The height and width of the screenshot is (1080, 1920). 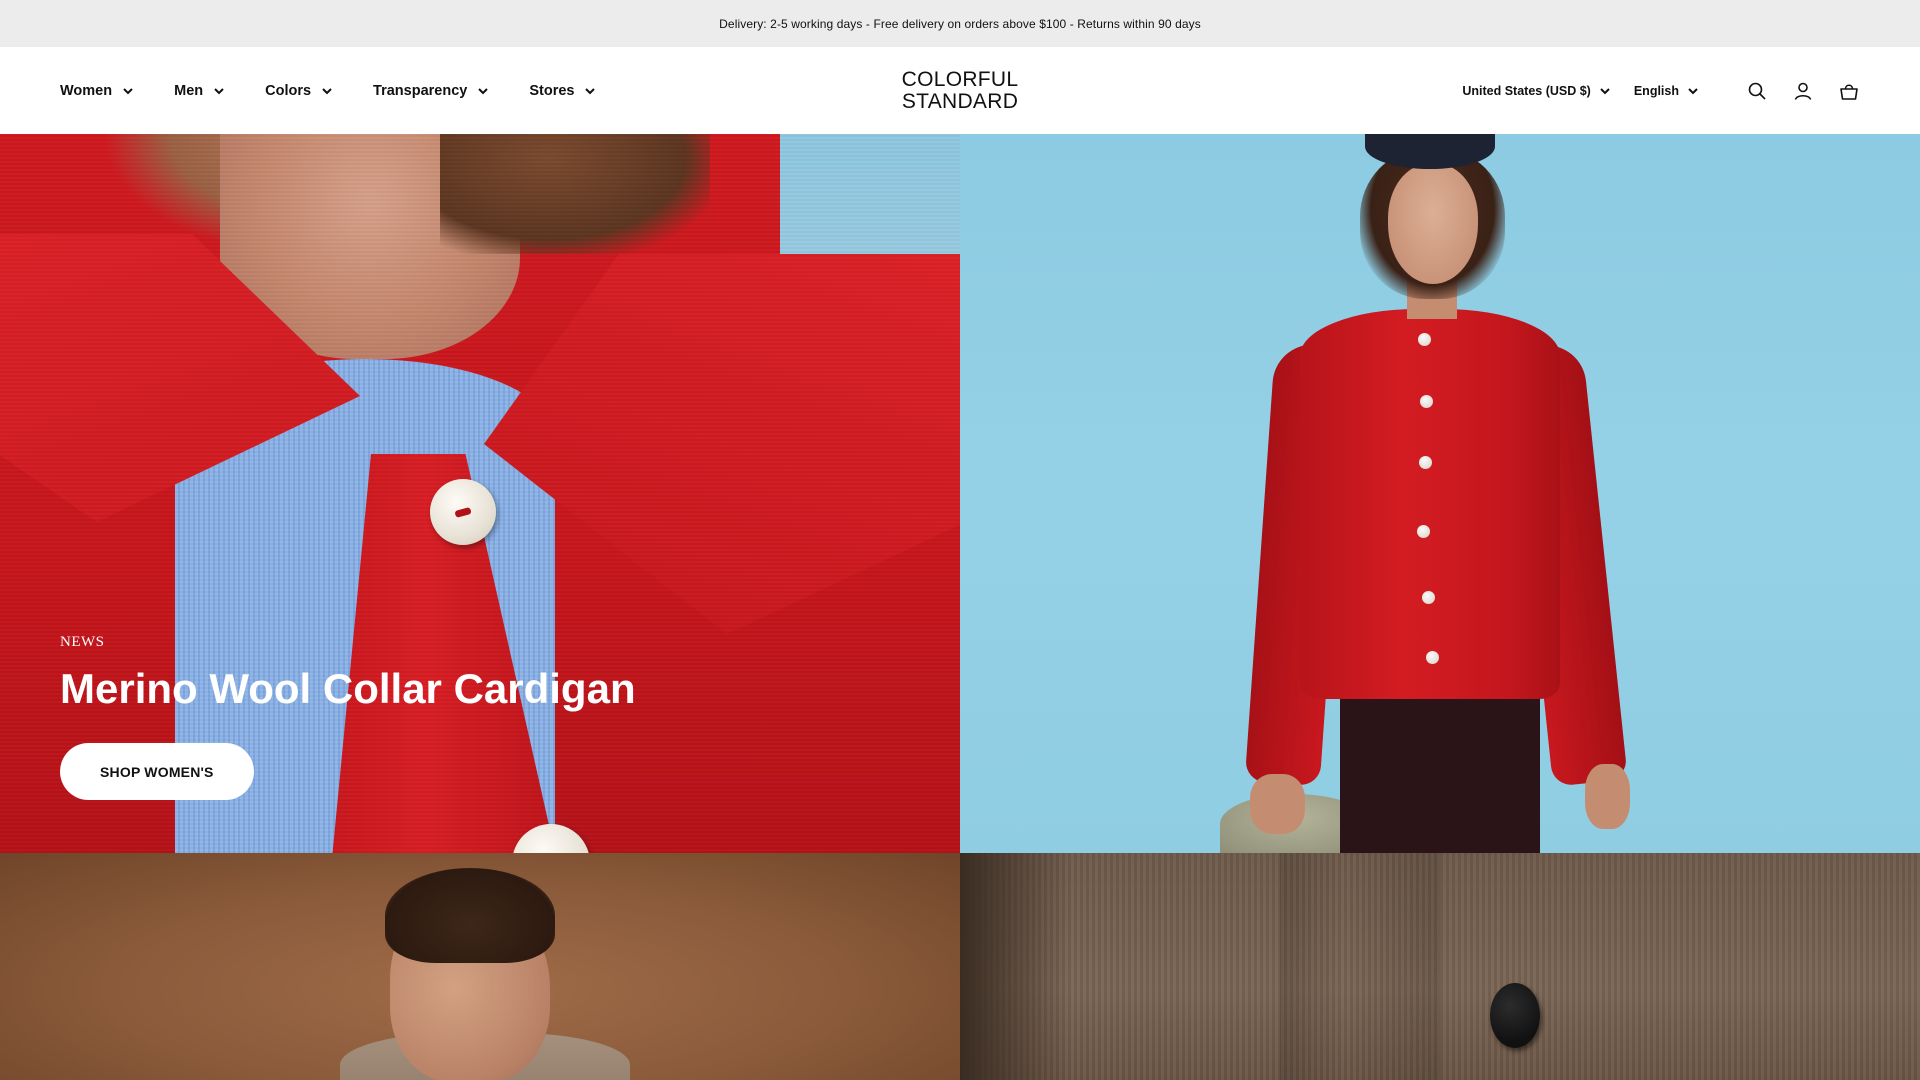 I want to click on nav-item-label: Women, so click(x=86, y=90).